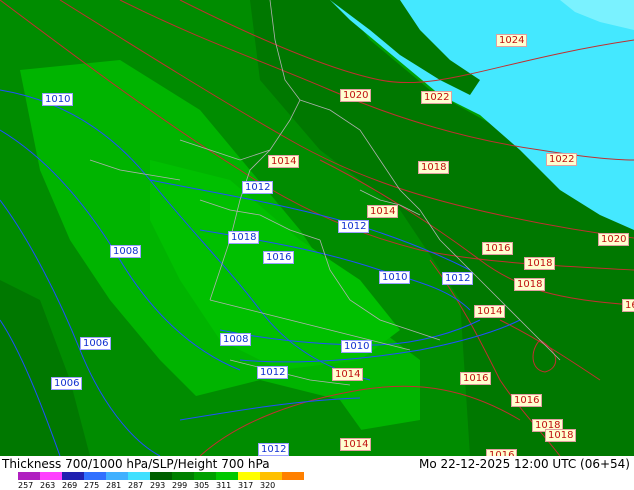 Image resolution: width=634 pixels, height=490 pixels. I want to click on colorbar-tick: 293, so click(158, 485).